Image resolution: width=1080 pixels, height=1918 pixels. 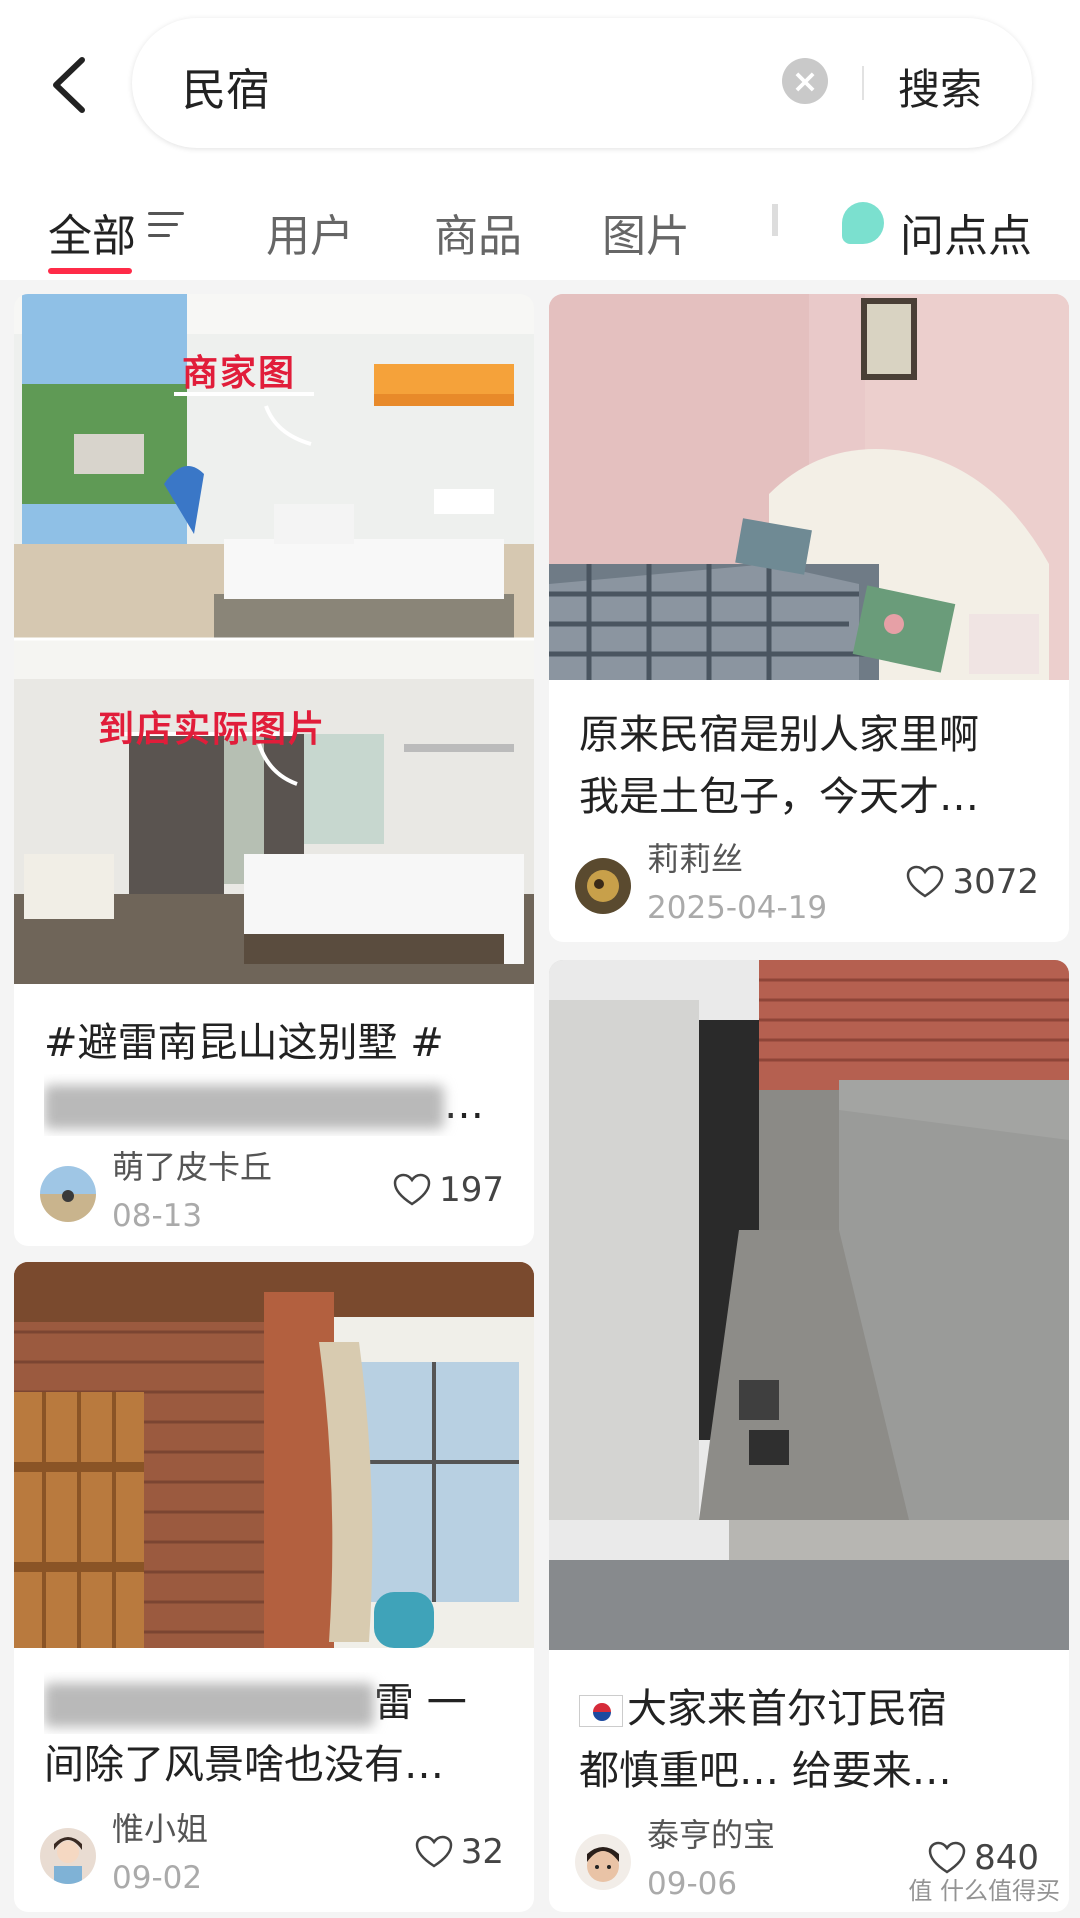 I want to click on like-count: 32, so click(x=482, y=1852).